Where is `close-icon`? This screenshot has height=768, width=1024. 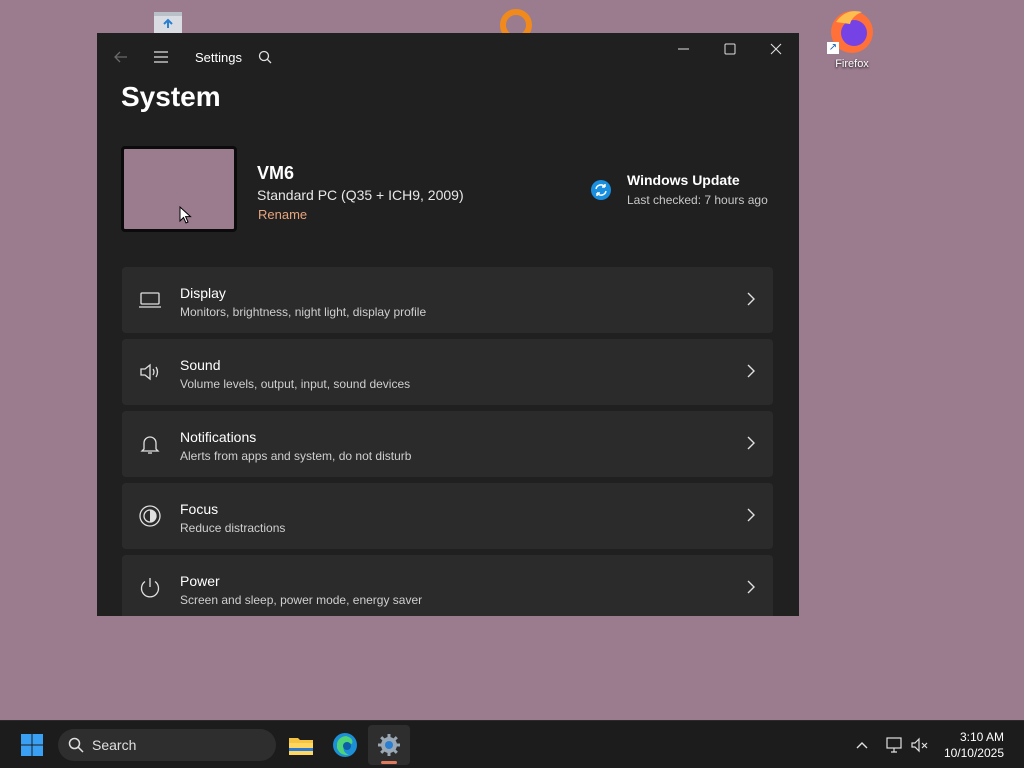 close-icon is located at coordinates (776, 49).